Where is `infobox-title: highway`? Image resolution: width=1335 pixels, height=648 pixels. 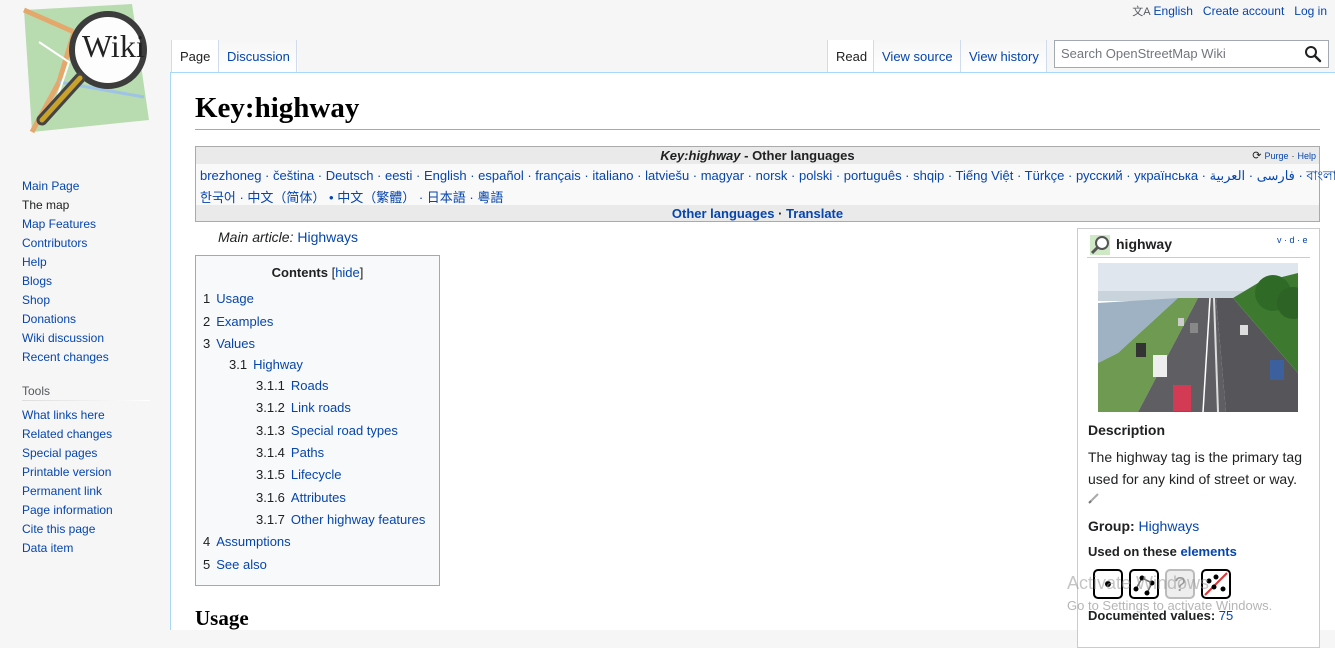
infobox-title: highway is located at coordinates (1144, 244).